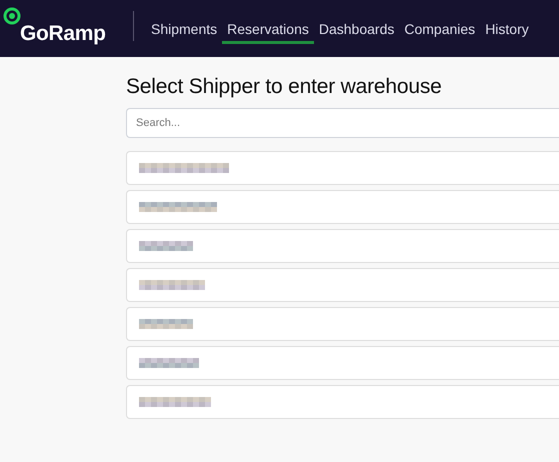 This screenshot has height=462, width=559. I want to click on nav-tab: History, so click(507, 24).